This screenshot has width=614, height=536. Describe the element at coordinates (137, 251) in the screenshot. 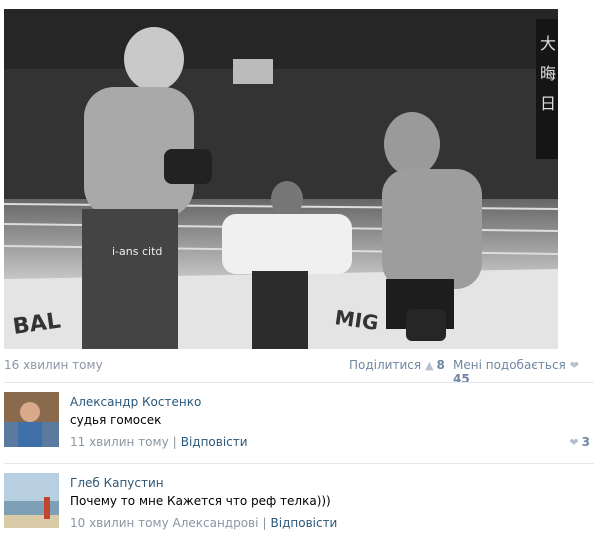

I see `shorts-text: i-ans citd` at that location.